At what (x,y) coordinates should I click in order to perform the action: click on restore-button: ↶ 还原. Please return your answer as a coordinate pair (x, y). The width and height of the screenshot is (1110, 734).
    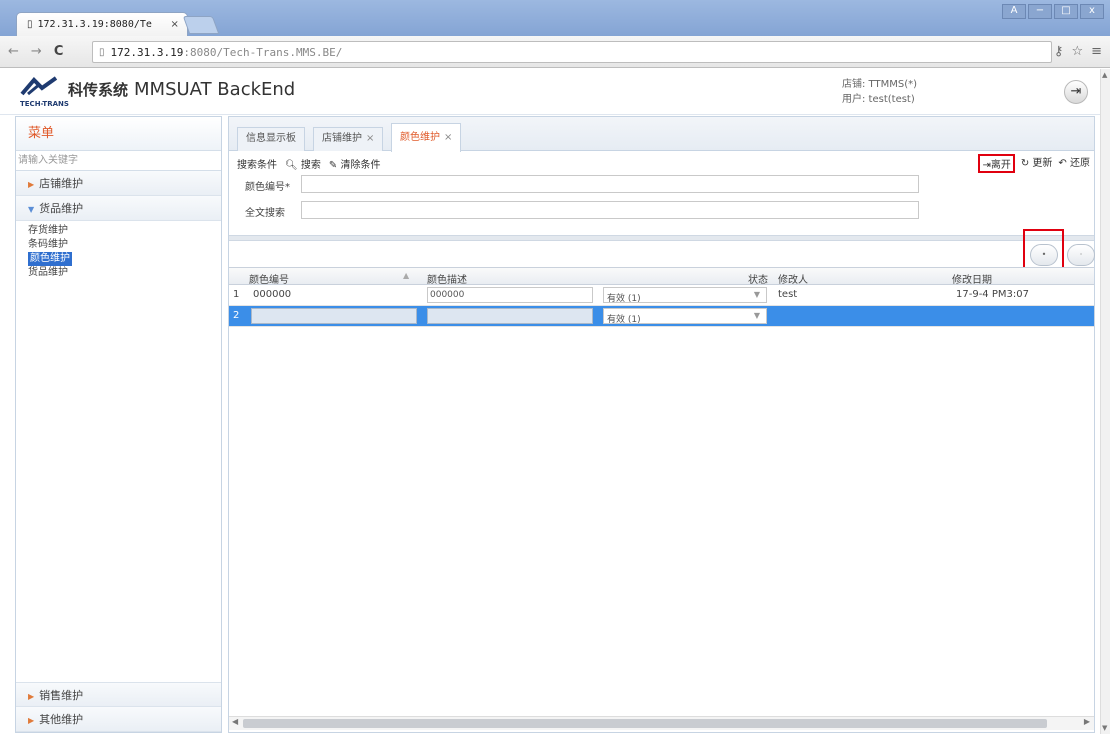
    Looking at the image, I should click on (1074, 163).